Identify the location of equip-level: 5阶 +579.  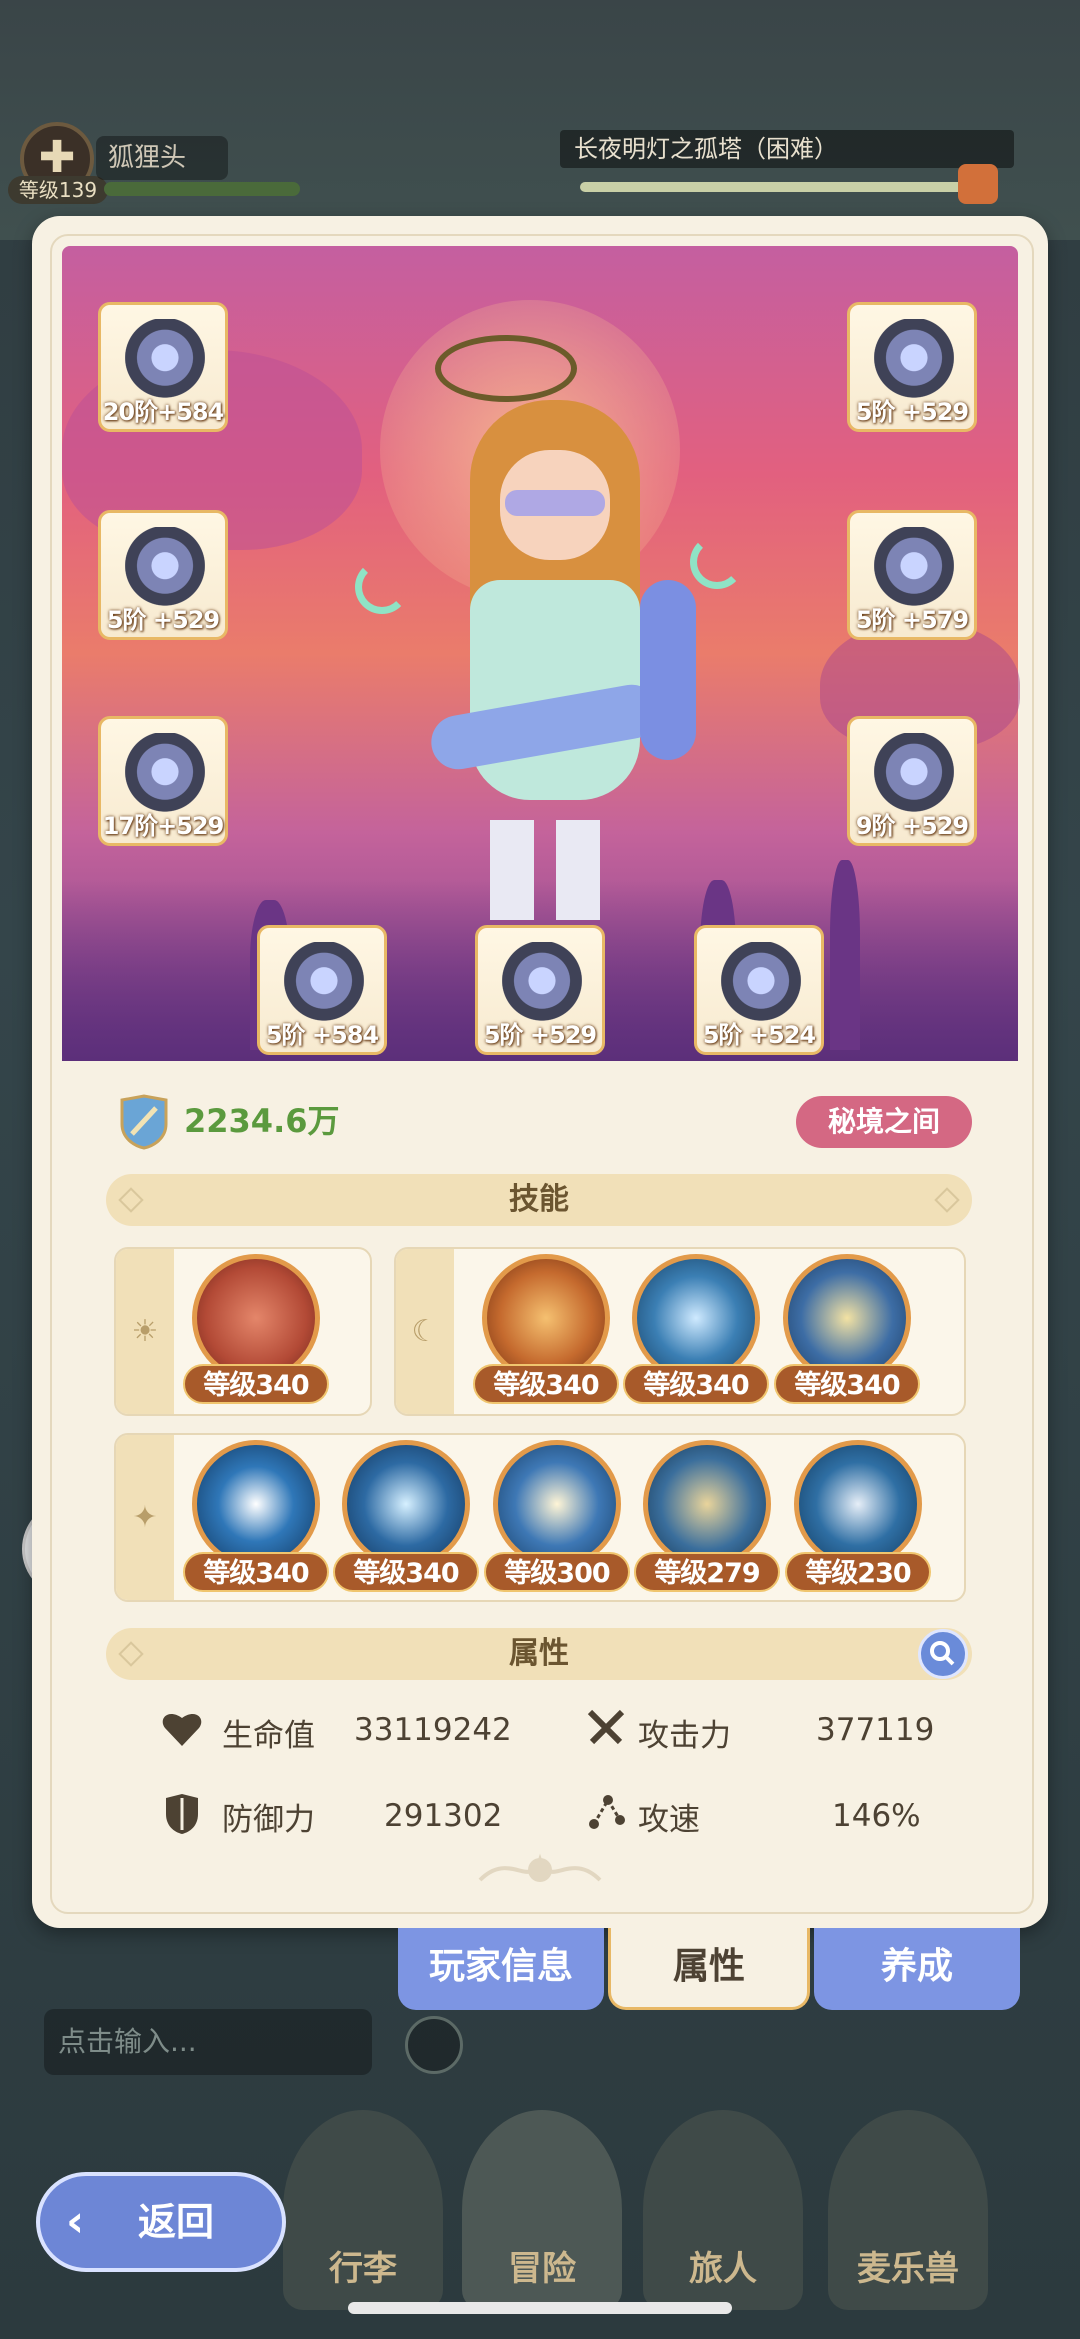
(912, 620).